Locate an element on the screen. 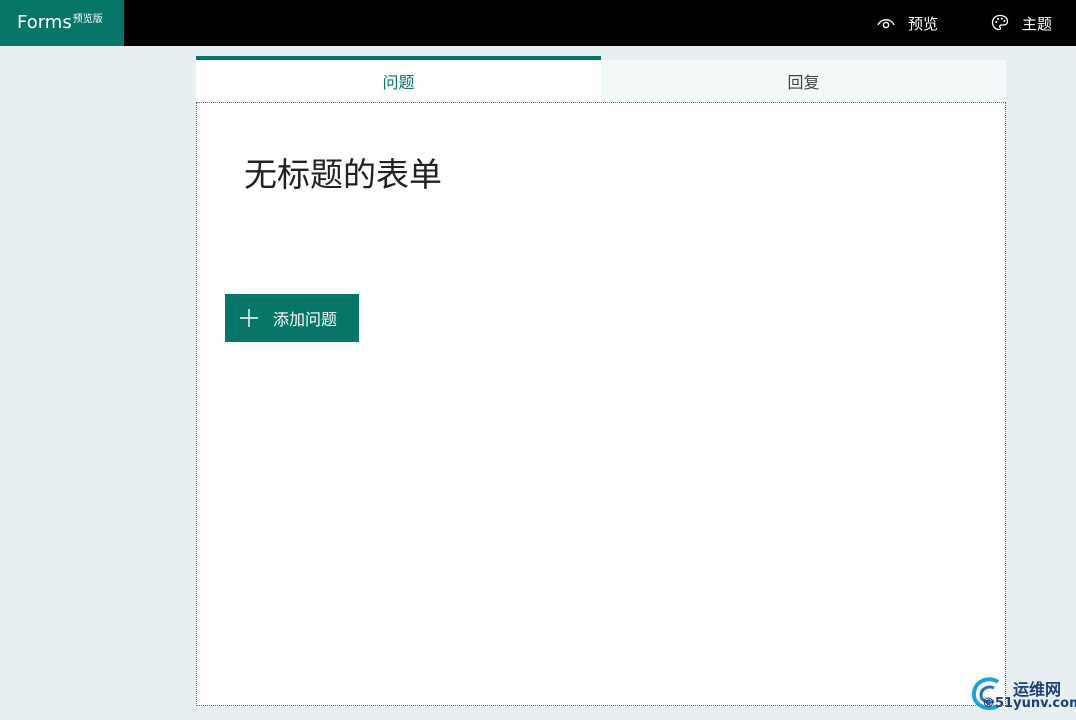 The image size is (1076, 720). form-title: 无标题的表单 is located at coordinates (343, 175).